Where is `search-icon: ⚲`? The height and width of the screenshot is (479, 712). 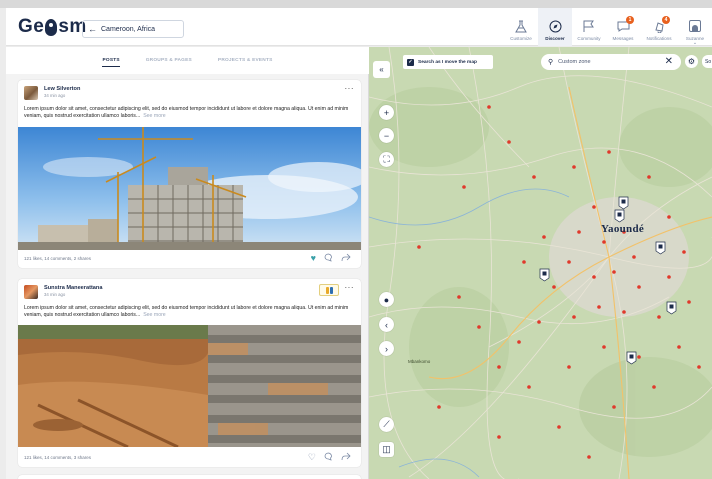
search-icon: ⚲ is located at coordinates (551, 62).